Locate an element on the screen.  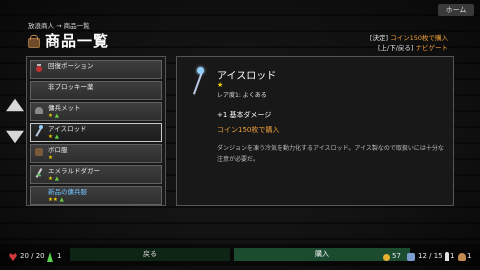
hint-navigate-key: [上/下/戻る] is located at coordinates (395, 48).